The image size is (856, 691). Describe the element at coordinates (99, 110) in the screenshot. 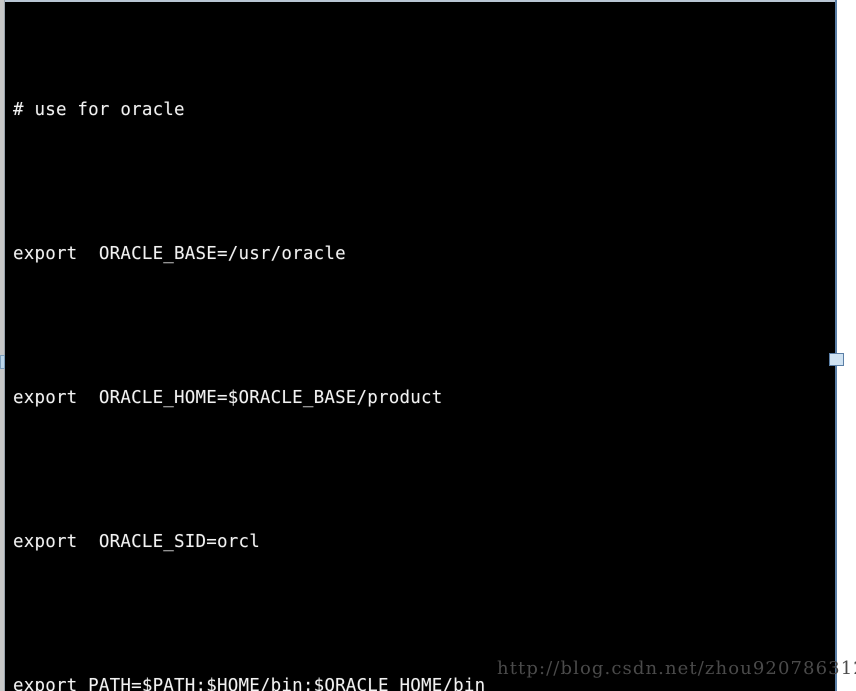

I see `code-line: # use for oracle` at that location.